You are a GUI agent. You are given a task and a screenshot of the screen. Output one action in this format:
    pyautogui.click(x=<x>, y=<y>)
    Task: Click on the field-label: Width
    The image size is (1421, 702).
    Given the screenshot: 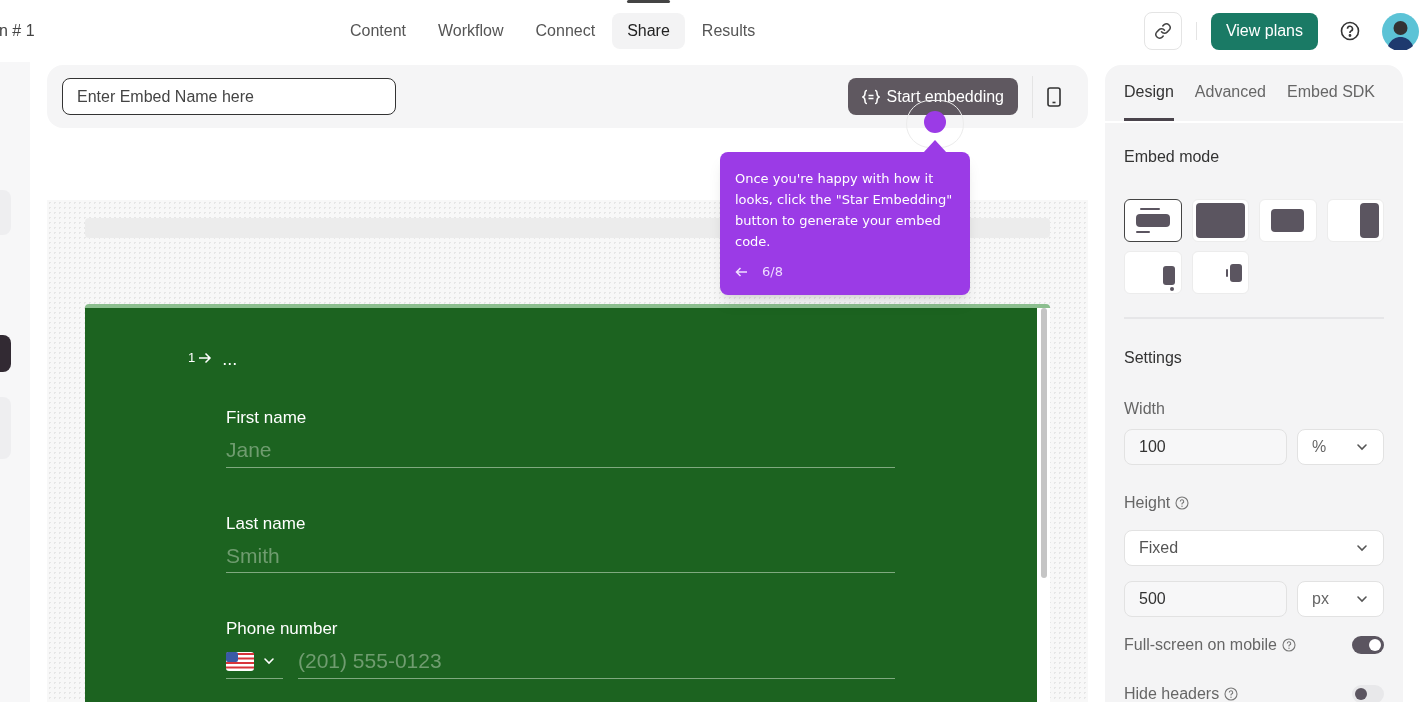 What is the action you would take?
    pyautogui.click(x=1145, y=409)
    